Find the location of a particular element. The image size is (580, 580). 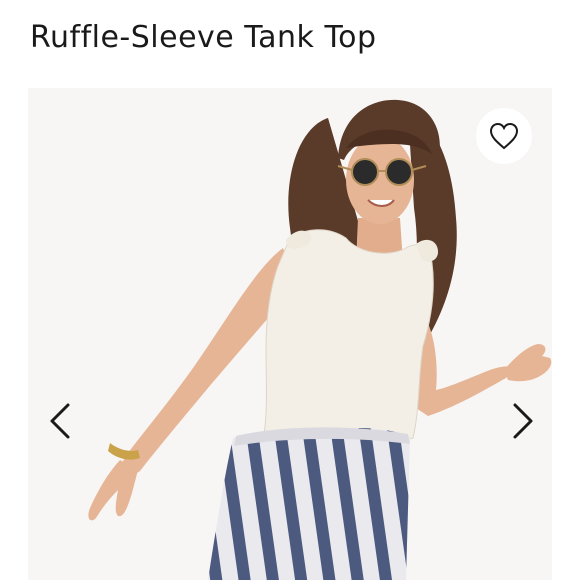

heart-outline-icon is located at coordinates (504, 136).